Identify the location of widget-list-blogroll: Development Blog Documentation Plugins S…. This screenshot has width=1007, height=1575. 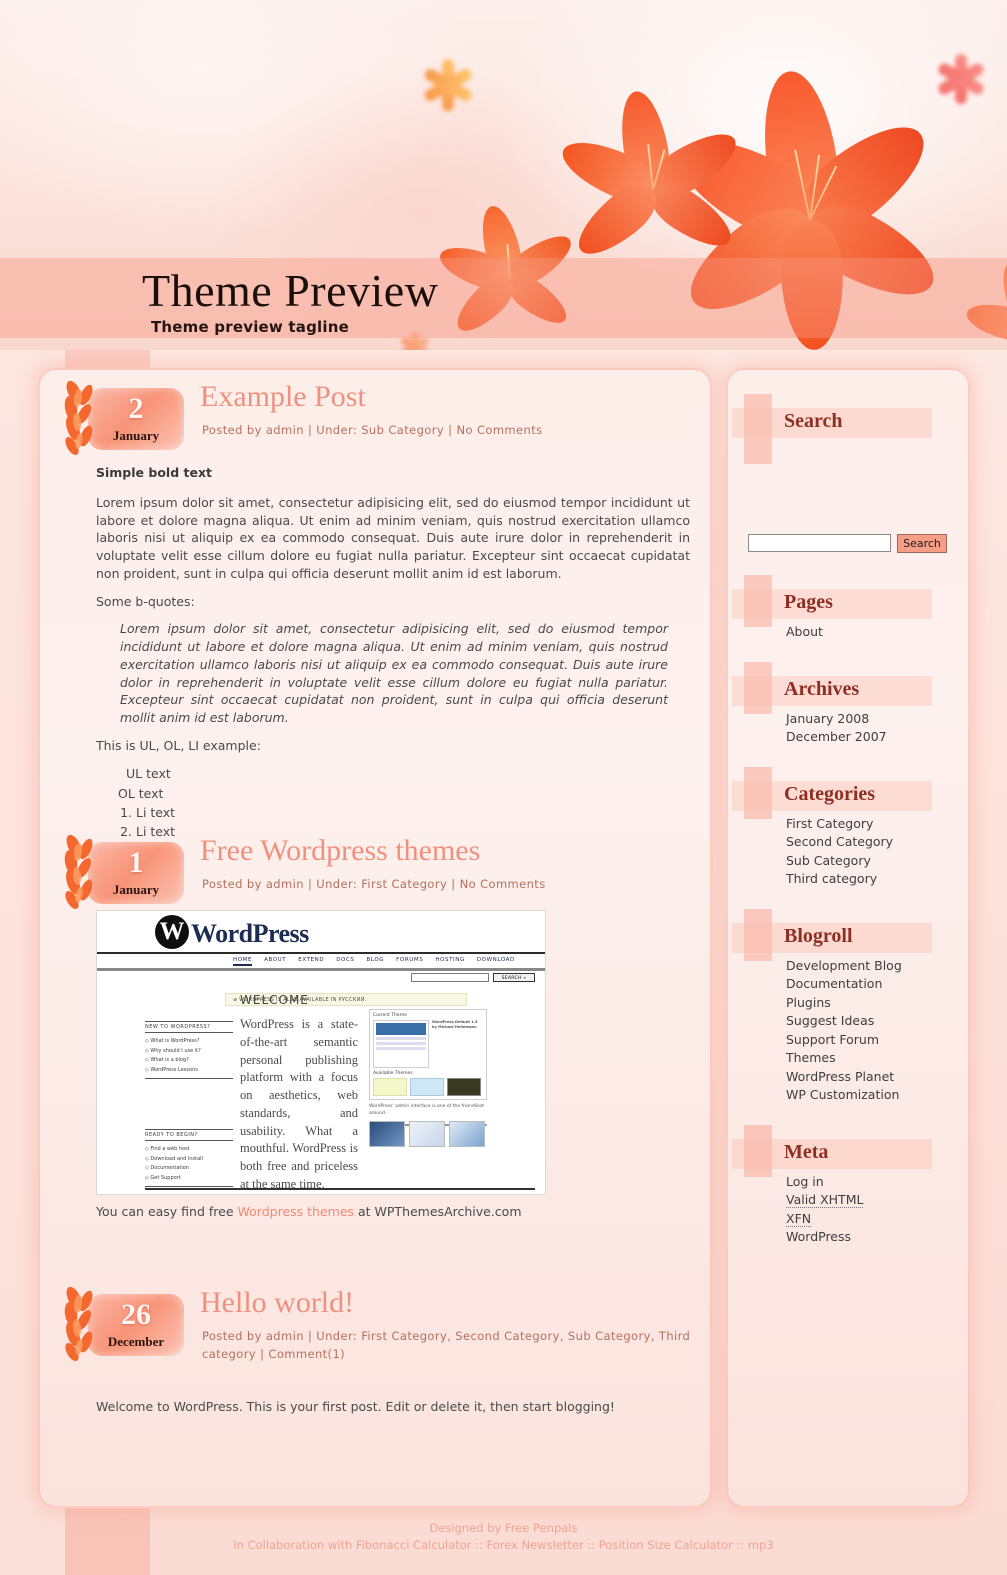
(848, 1029).